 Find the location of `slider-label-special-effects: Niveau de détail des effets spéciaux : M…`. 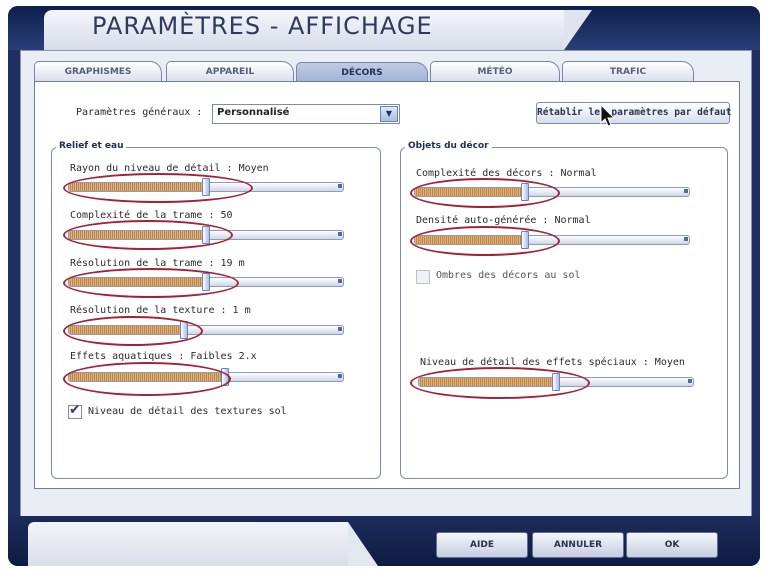

slider-label-special-effects: Niveau de détail des effets spéciaux : M… is located at coordinates (552, 362).